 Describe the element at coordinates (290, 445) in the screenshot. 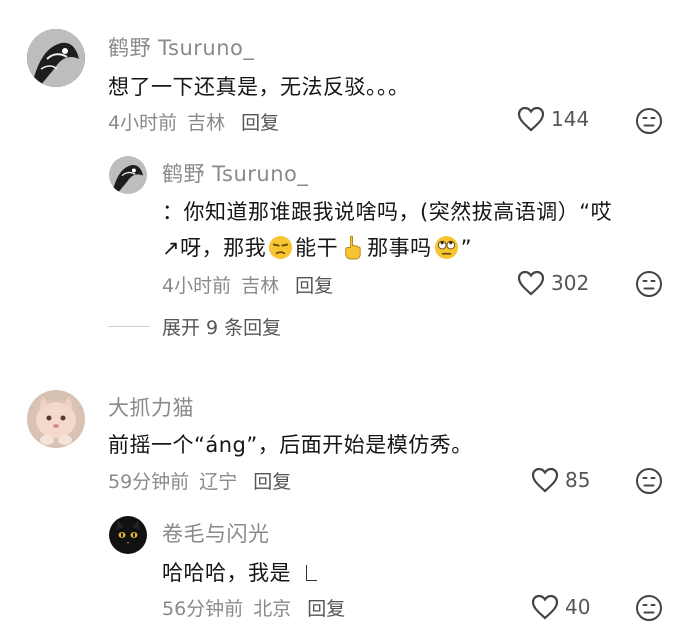

I see `comment-text: 前摇一个“áng”，后面开始是模仿秀。` at that location.